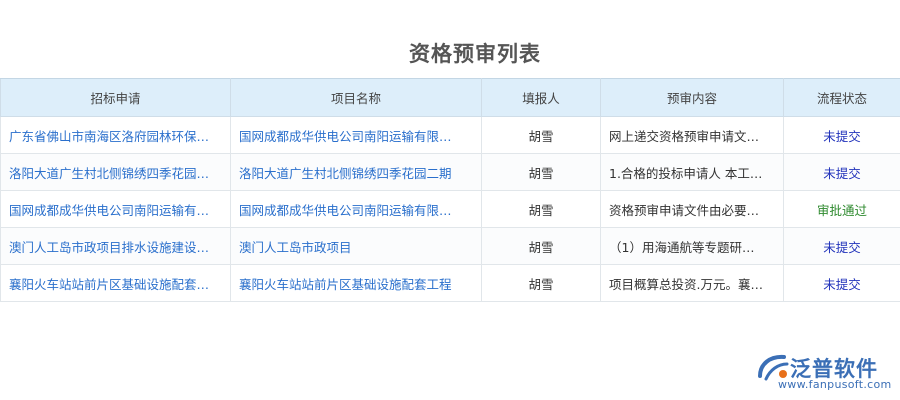 This screenshot has height=400, width=900. What do you see at coordinates (356, 172) in the screenshot?
I see `project-link: 洛阳大道广生村北侧锦绣四季花园二期` at bounding box center [356, 172].